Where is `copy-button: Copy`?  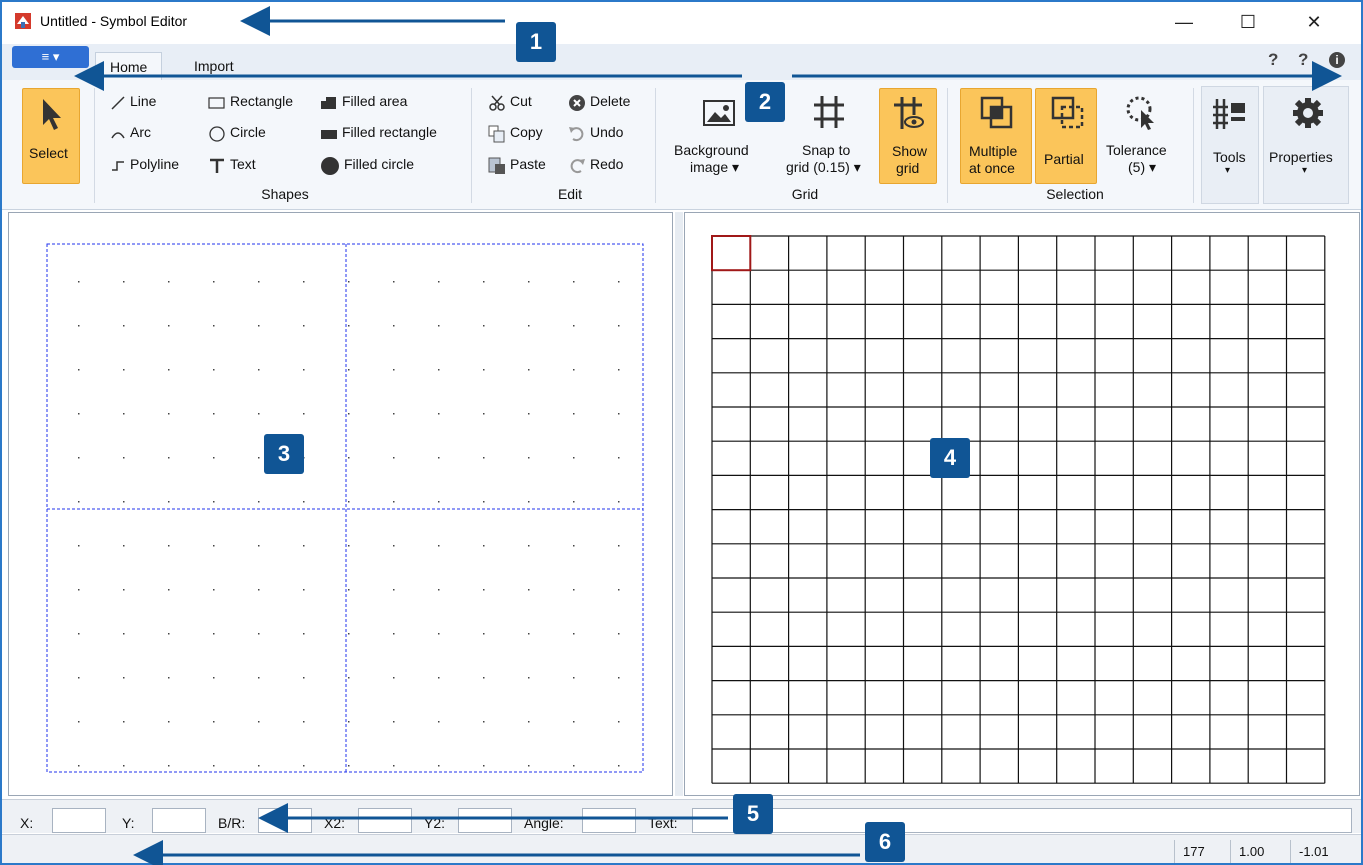
copy-button: Copy is located at coordinates (523, 133).